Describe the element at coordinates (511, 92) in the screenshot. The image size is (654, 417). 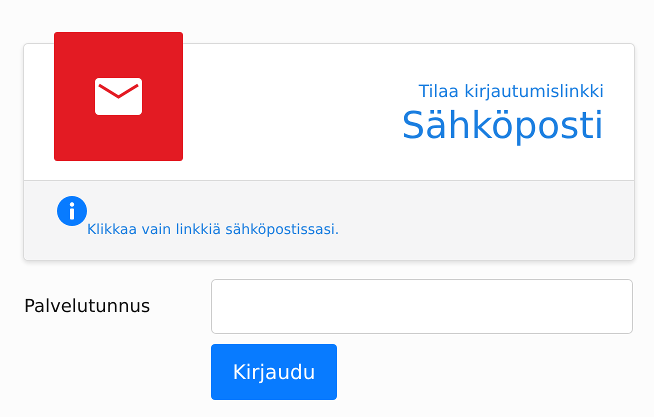
I see `card-subtitle: Tilaa kirjautumislinkki` at that location.